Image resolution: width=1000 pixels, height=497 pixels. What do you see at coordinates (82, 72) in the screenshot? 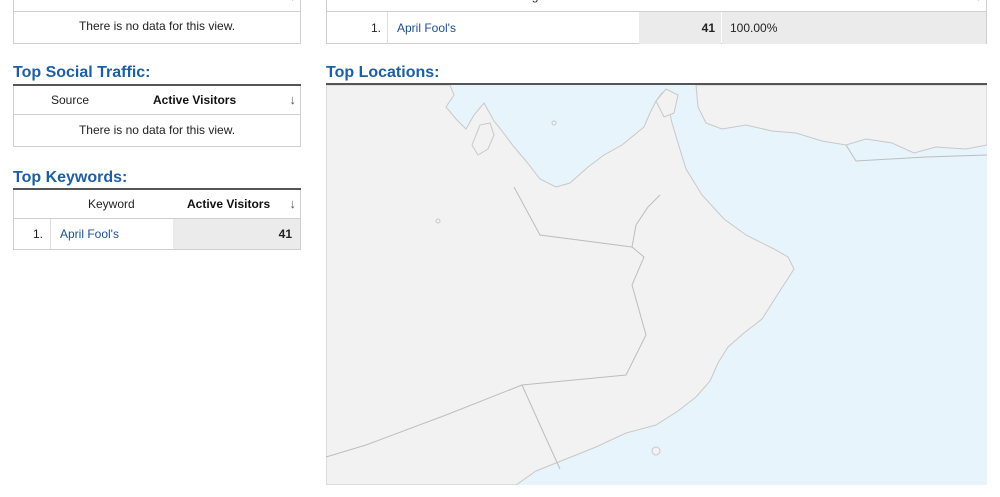
I see `top-social-title: Top Social Traffic:` at bounding box center [82, 72].